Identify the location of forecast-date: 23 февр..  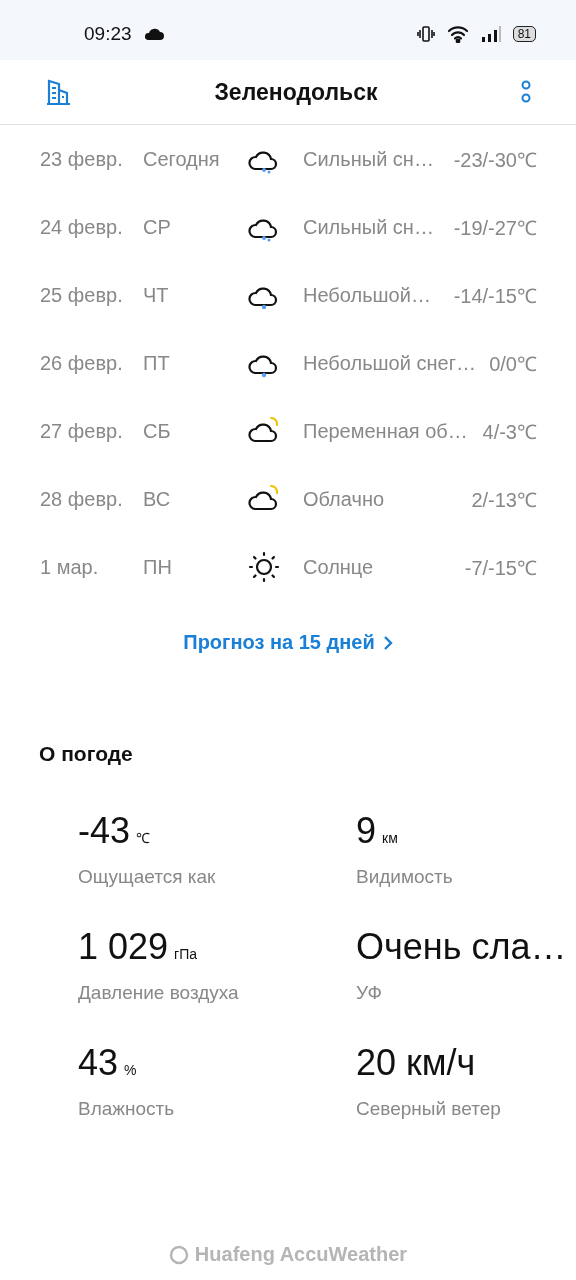
(82, 159).